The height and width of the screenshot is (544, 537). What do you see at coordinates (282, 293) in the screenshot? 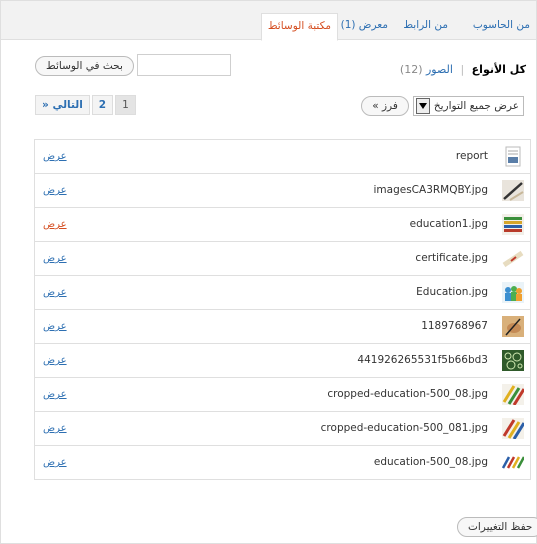
I see `media-item-row: Education.jpg عرض` at bounding box center [282, 293].